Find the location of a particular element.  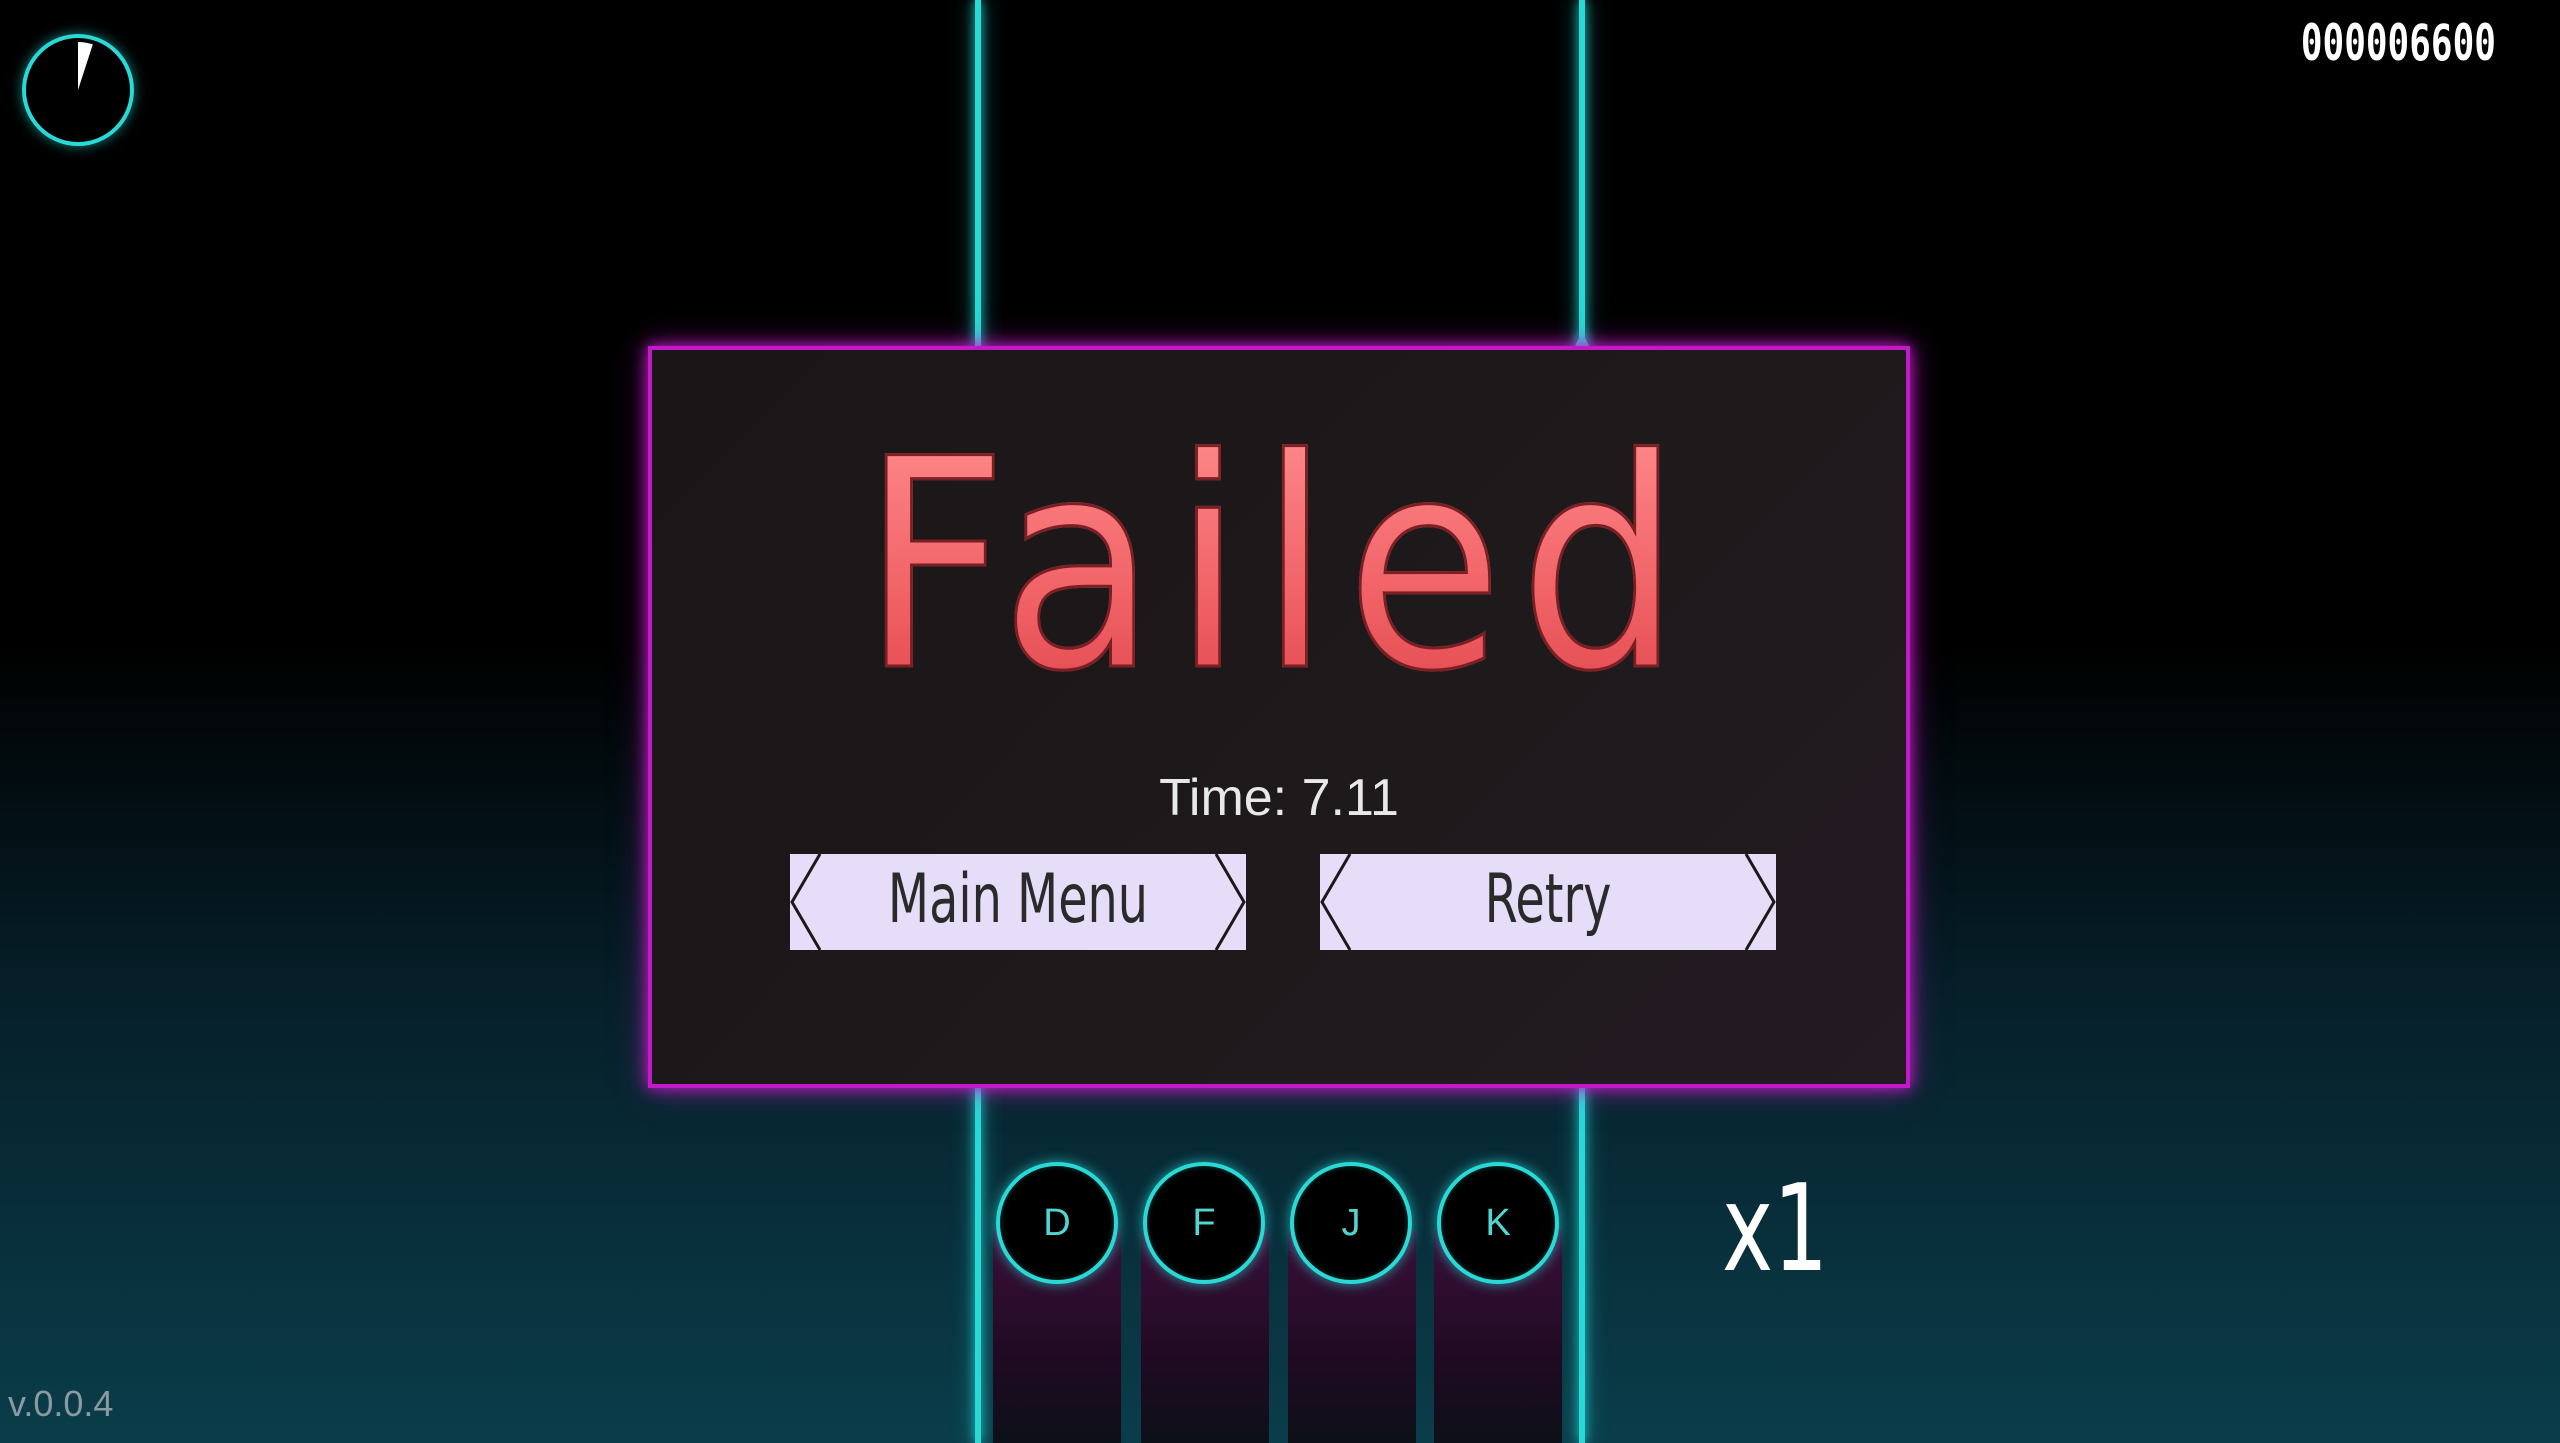

elapsed-time-label: Time: 7.11 is located at coordinates (1279, 798).